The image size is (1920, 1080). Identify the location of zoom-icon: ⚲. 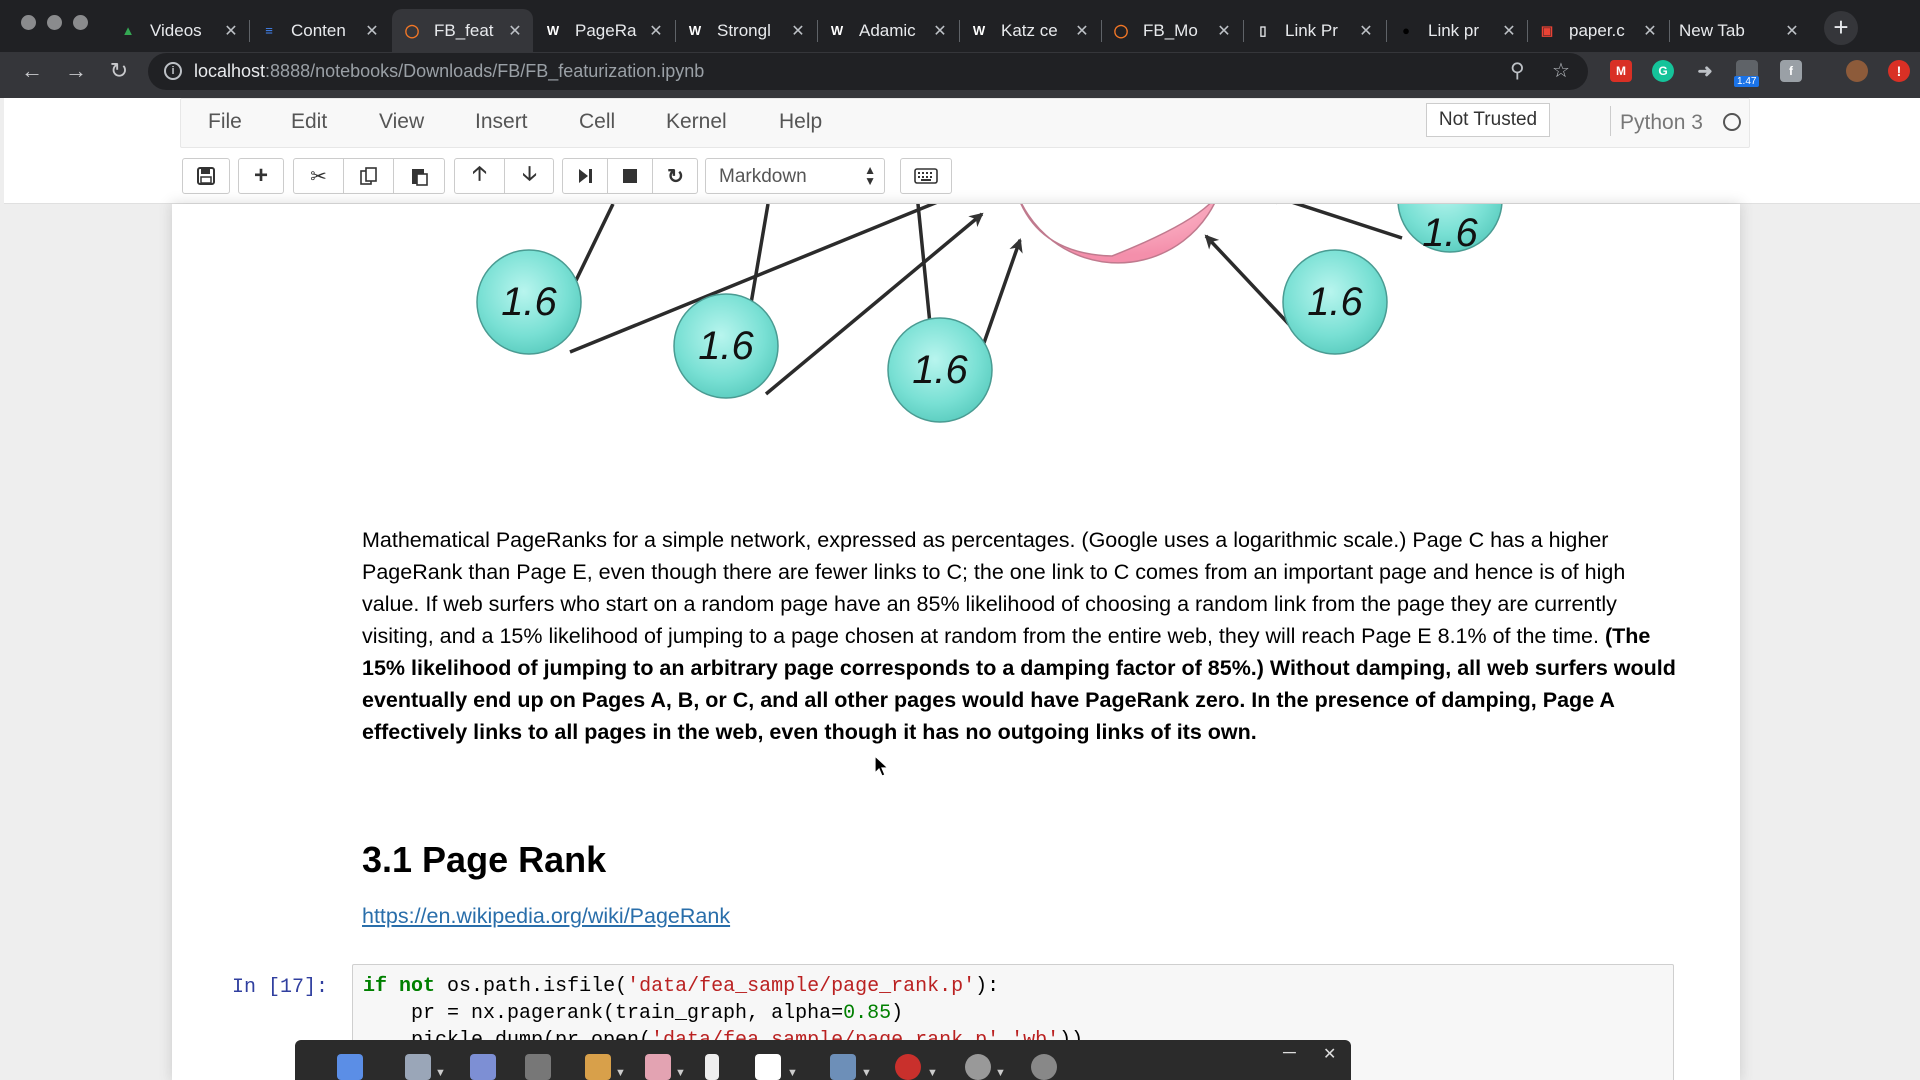
(1517, 70).